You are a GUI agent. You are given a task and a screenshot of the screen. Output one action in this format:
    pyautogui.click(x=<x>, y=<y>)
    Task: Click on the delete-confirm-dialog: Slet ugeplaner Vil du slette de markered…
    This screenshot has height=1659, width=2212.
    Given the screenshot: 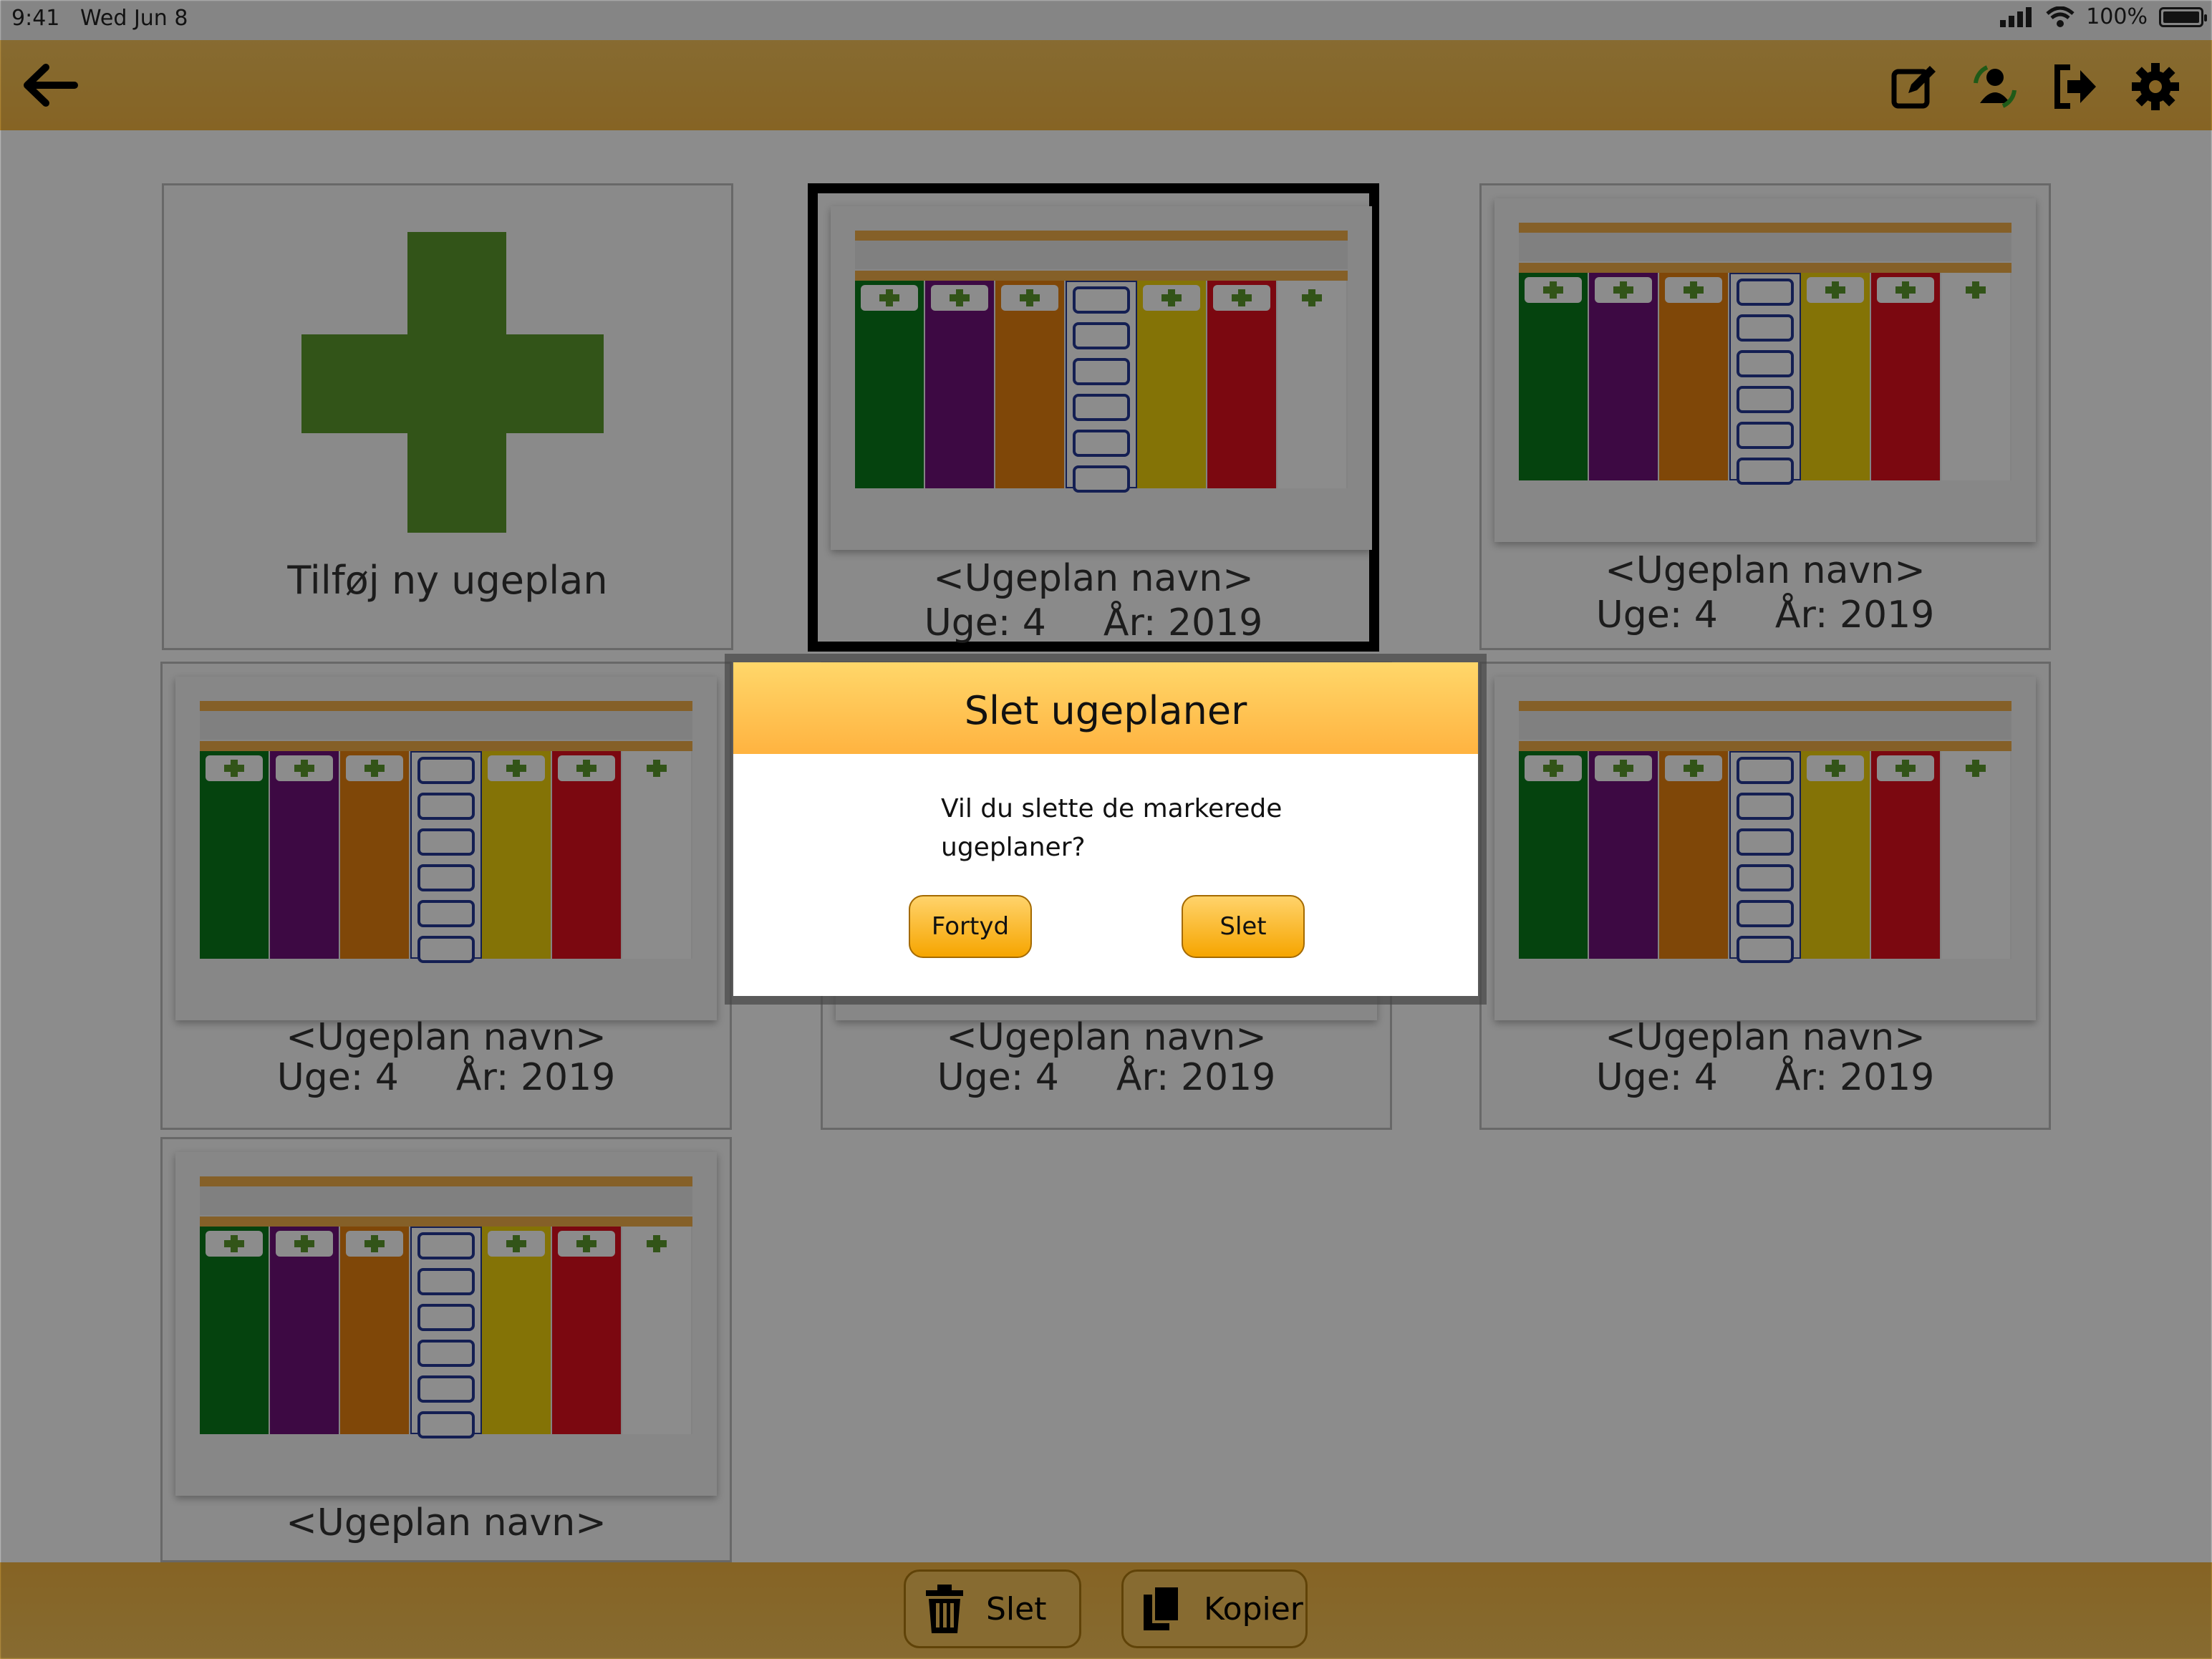 What is the action you would take?
    pyautogui.click(x=1105, y=829)
    